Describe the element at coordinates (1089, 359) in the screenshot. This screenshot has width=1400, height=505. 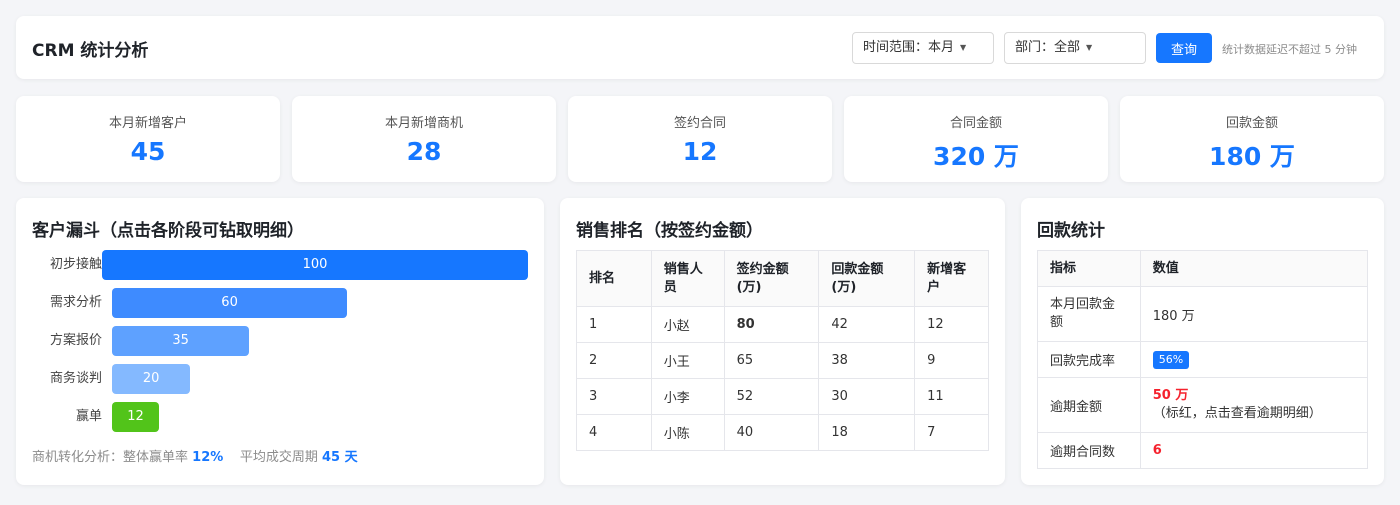
I see `metric-label: 回款完成率` at that location.